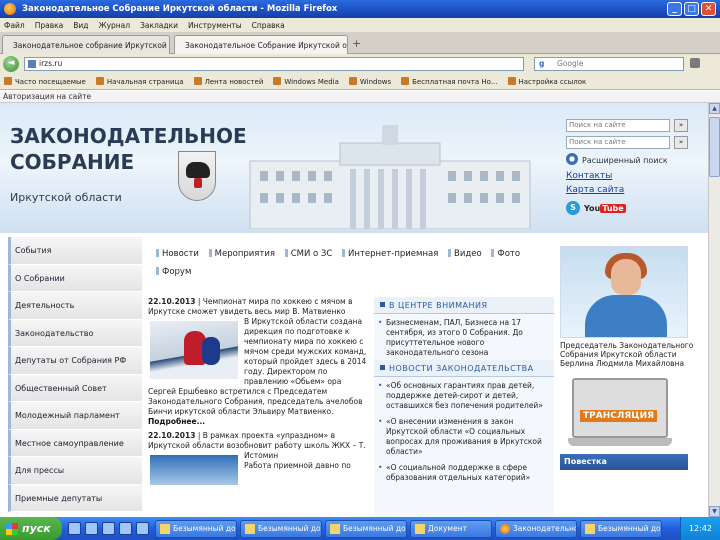  I want to click on youtube-you: You, so click(592, 208).